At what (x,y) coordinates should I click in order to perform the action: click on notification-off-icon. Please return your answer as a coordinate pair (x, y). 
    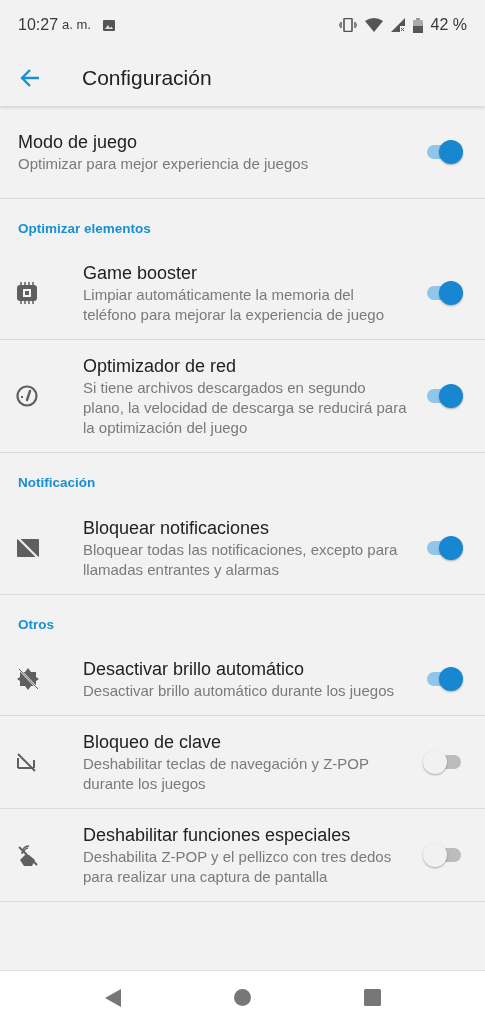
    Looking at the image, I should click on (28, 547).